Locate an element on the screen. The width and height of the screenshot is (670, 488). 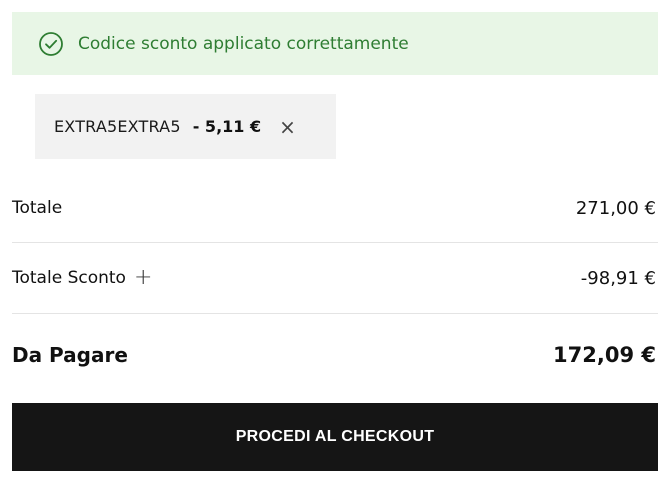
total-value: 271,00 € is located at coordinates (615, 208).